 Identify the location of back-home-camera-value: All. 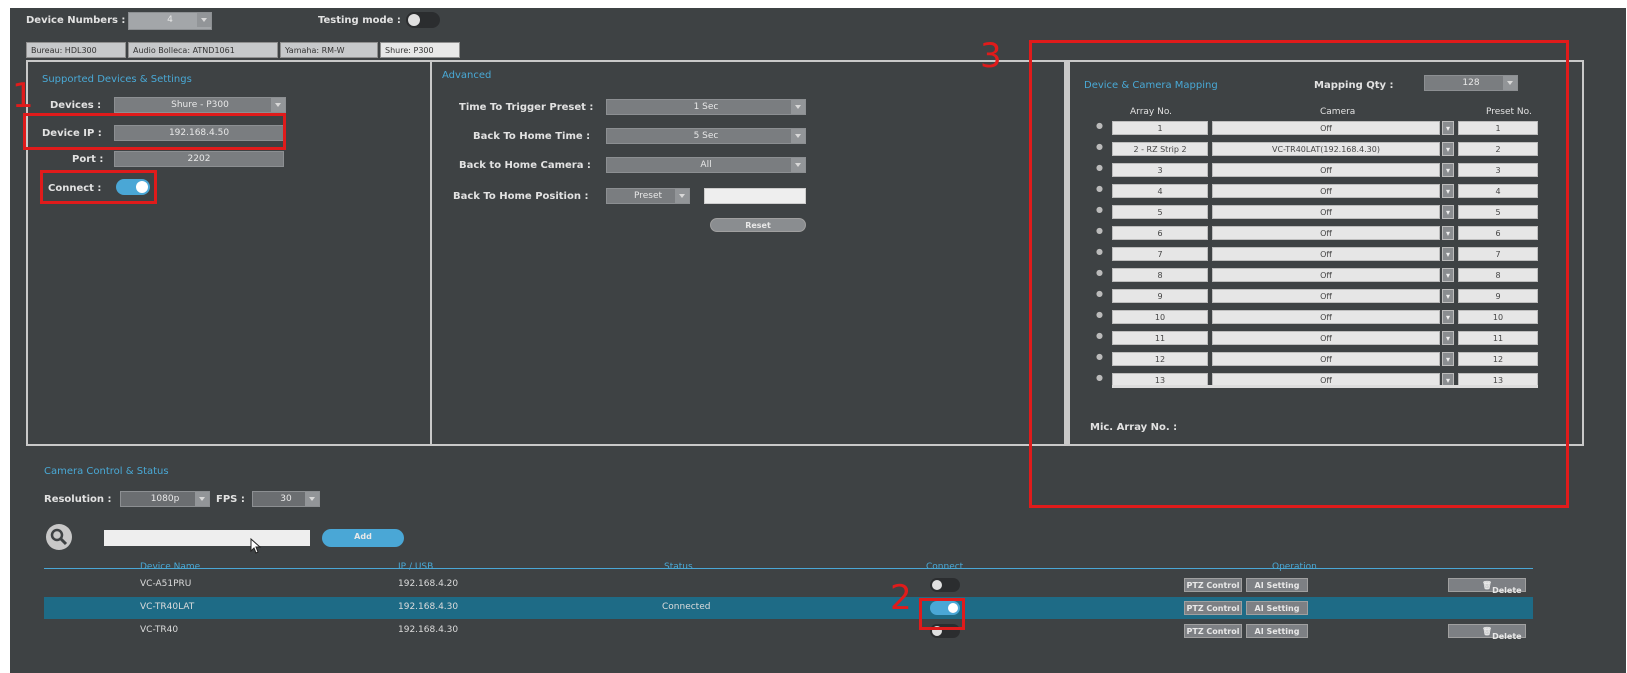
(705, 165).